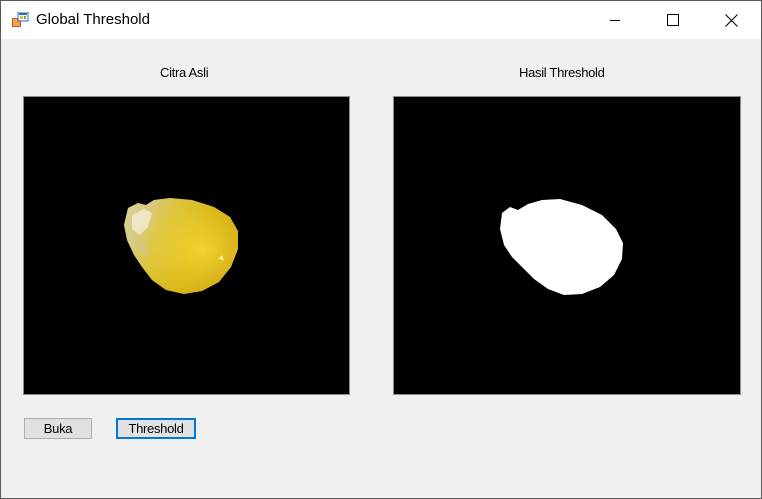 The height and width of the screenshot is (499, 762). I want to click on minimize-button, so click(615, 20).